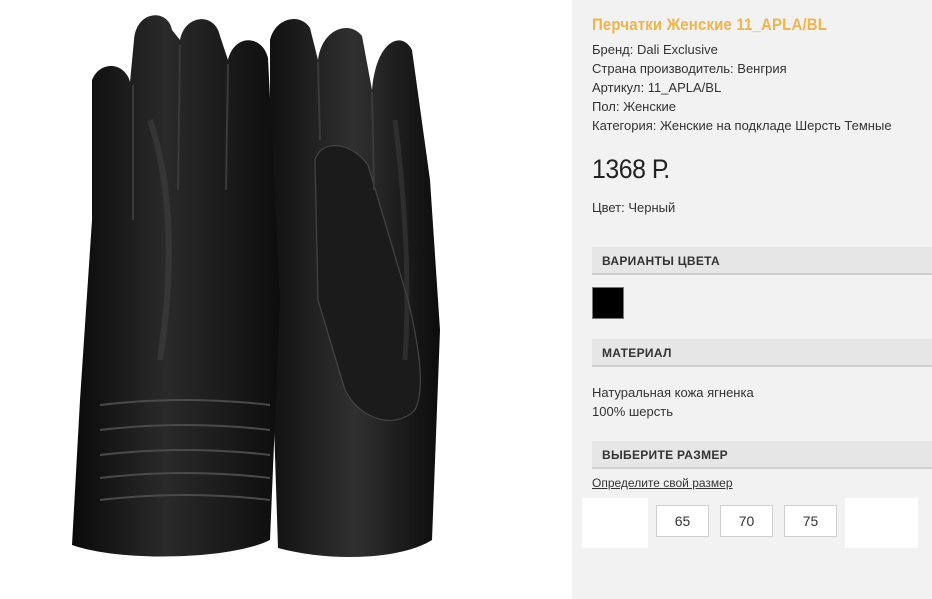  Describe the element at coordinates (634, 207) in the screenshot. I see `product-color: Цвет: Черный` at that location.